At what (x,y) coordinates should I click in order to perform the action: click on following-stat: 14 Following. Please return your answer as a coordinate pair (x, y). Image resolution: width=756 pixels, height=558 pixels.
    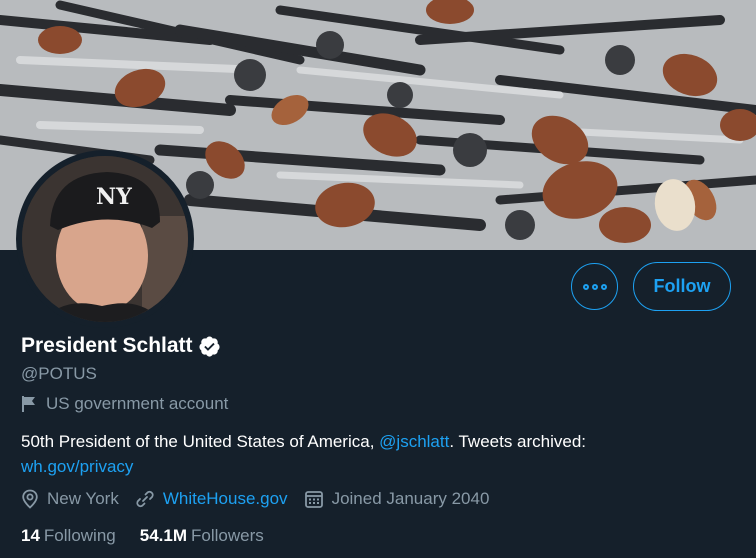
    Looking at the image, I should click on (68, 536).